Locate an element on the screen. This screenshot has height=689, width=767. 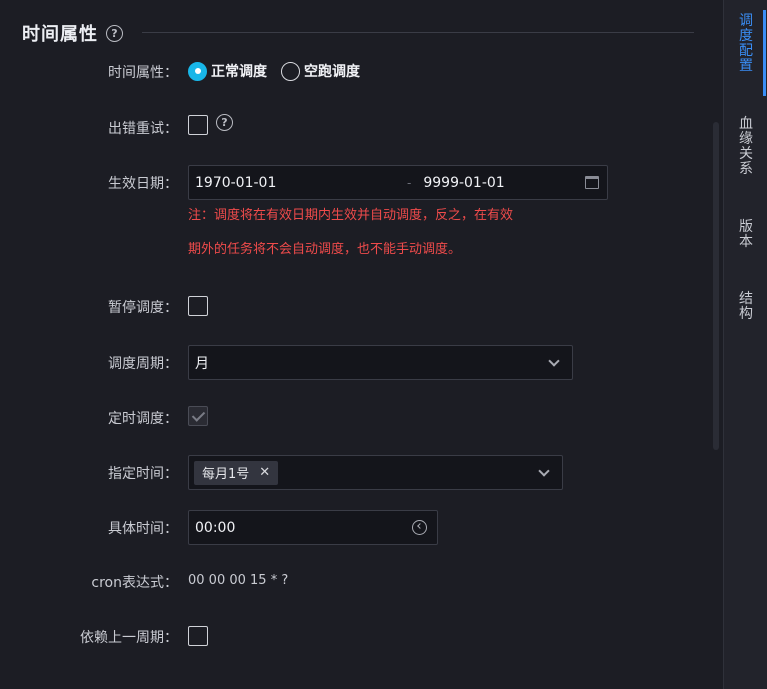
specific-time-label: 具体时间： is located at coordinates (143, 529).